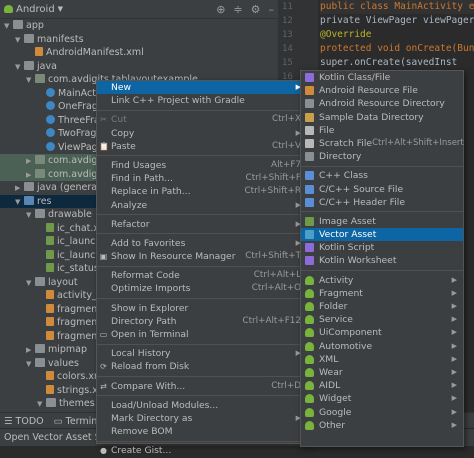  Describe the element at coordinates (33, 9) in the screenshot. I see `project-view-selector: Android ▼` at that location.